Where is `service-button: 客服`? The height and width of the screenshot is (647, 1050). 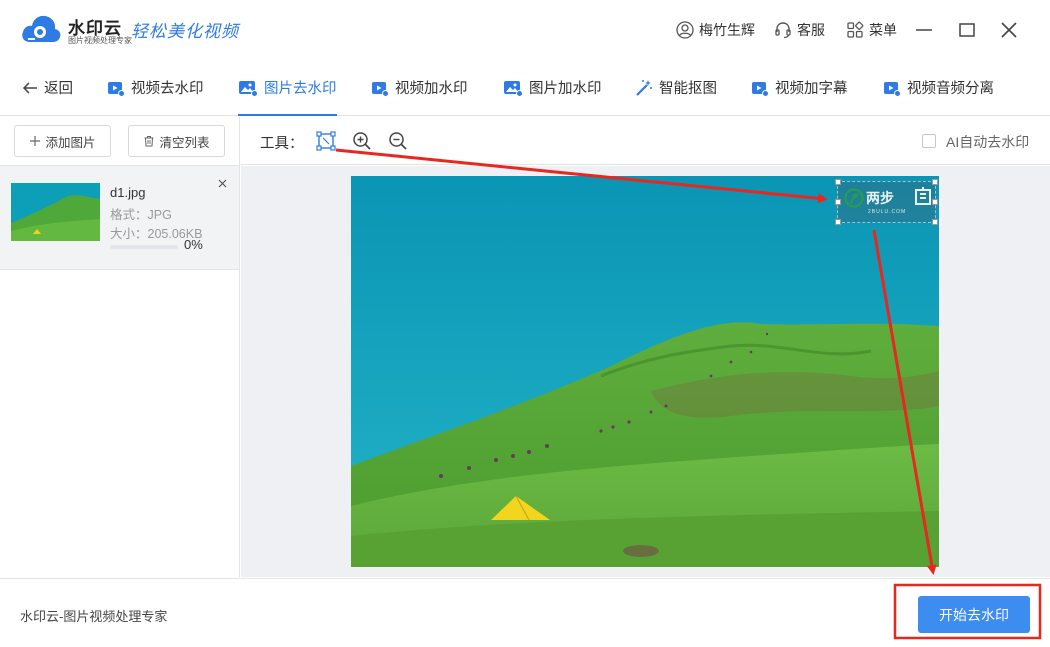
service-button: 客服 is located at coordinates (799, 30).